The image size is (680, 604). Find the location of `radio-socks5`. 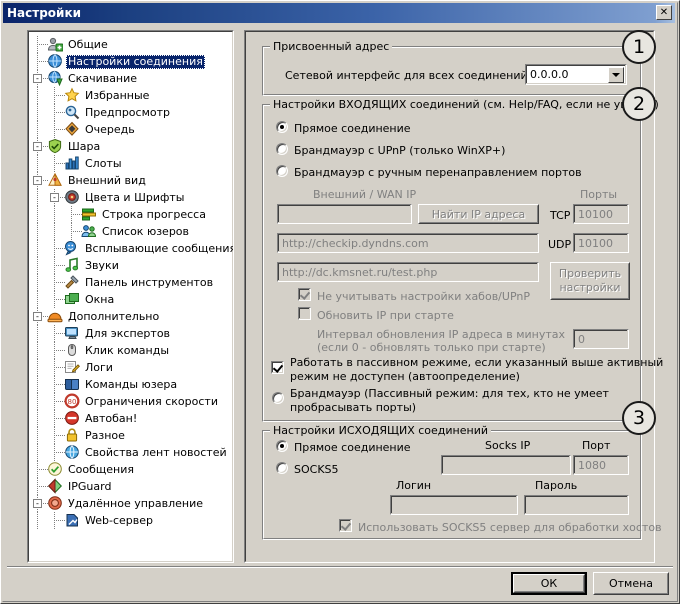

radio-socks5 is located at coordinates (282, 468).